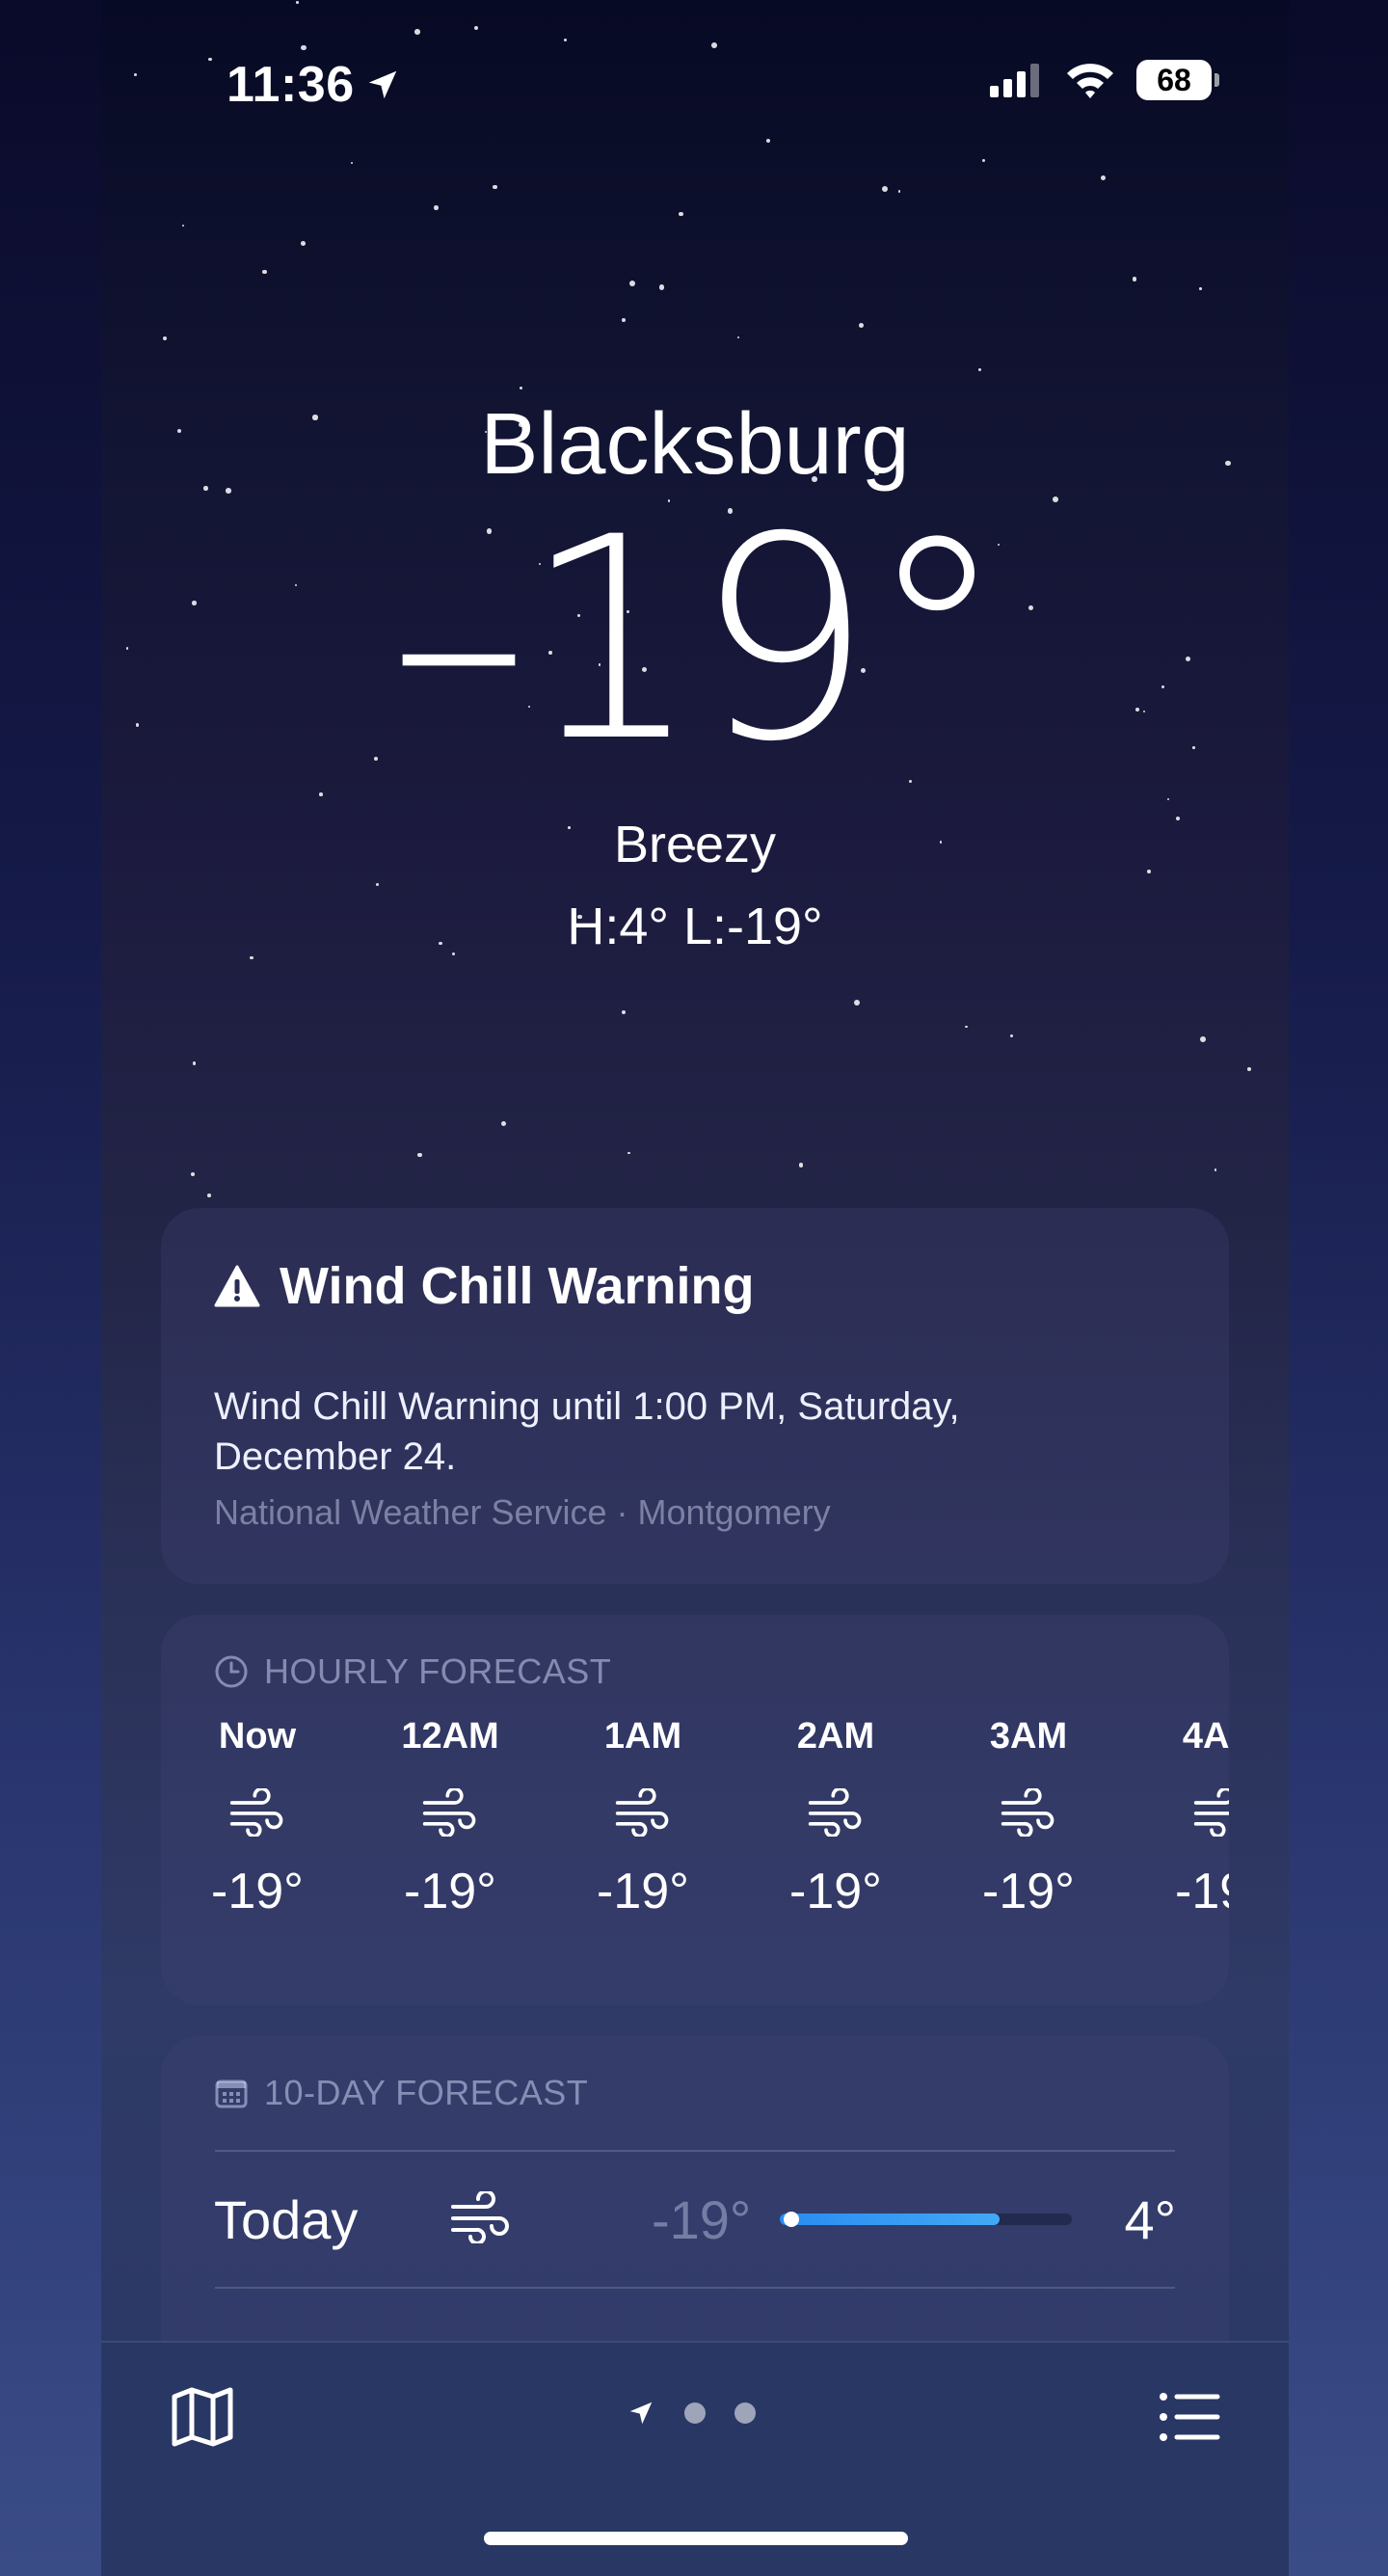  I want to click on hourly-item: 2AM -19°, so click(835, 1818).